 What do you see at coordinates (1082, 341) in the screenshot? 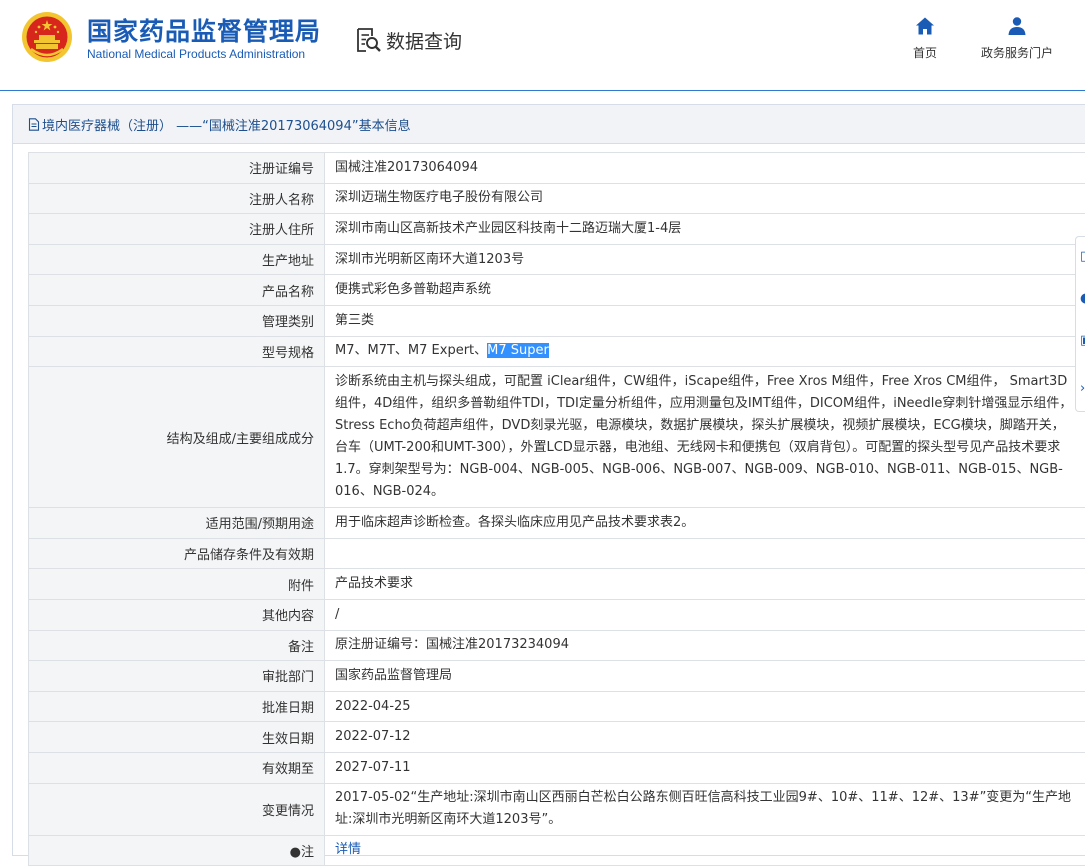
I see `print-icon: ▣` at bounding box center [1082, 341].